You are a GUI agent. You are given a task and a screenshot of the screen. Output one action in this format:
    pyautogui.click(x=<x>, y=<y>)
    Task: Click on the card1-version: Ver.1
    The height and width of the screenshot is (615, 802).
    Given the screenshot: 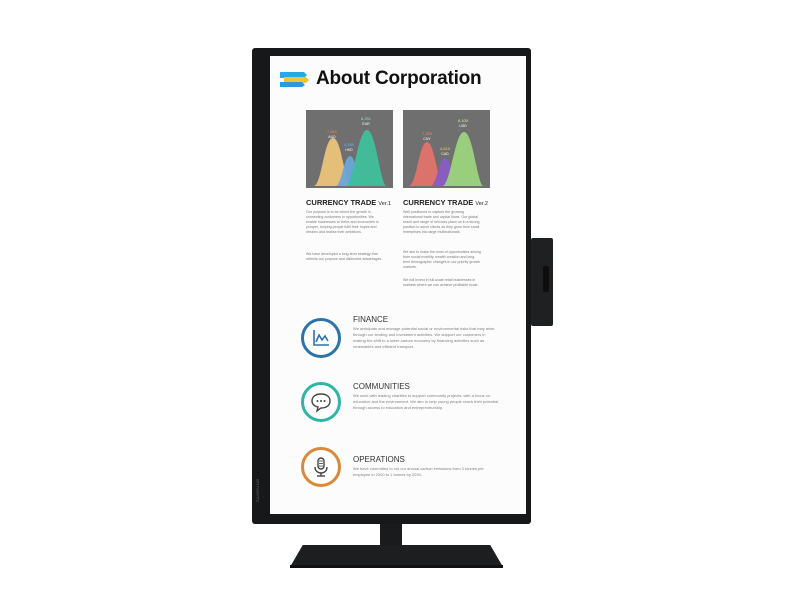 What is the action you would take?
    pyautogui.click(x=384, y=204)
    